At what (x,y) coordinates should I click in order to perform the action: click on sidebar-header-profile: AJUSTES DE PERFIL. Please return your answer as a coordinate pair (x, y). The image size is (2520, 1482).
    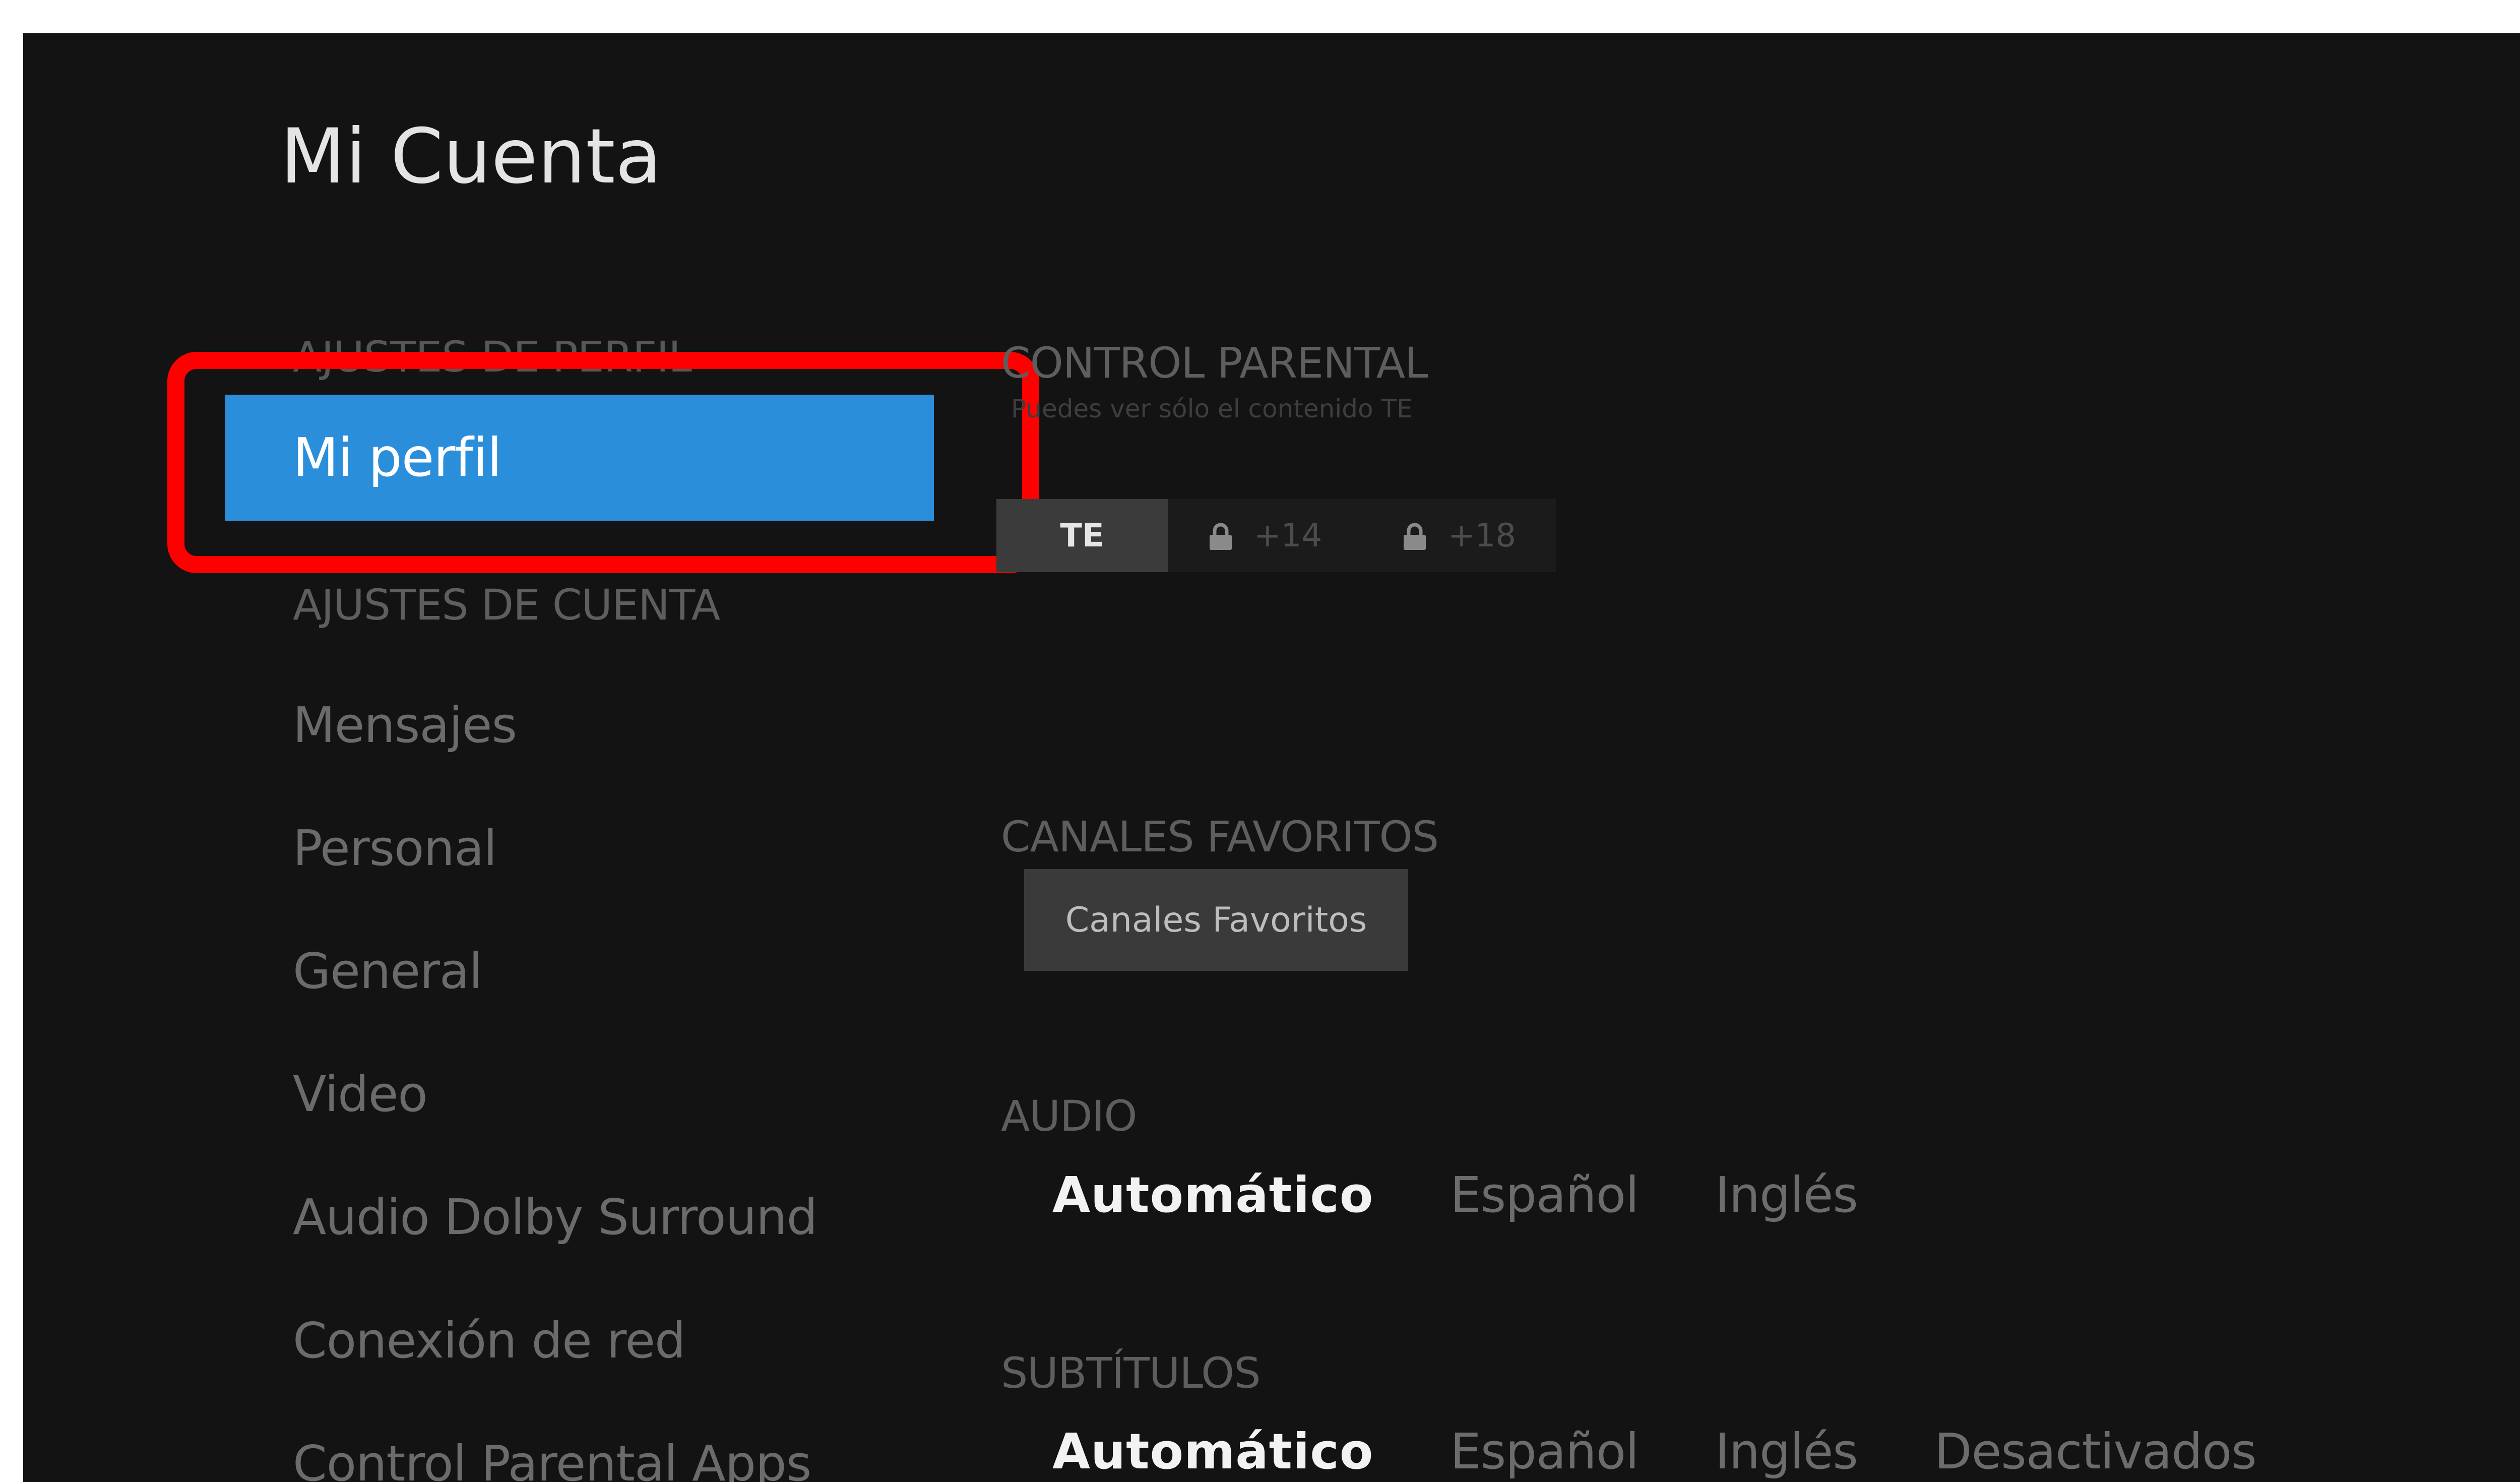
    Looking at the image, I should click on (493, 357).